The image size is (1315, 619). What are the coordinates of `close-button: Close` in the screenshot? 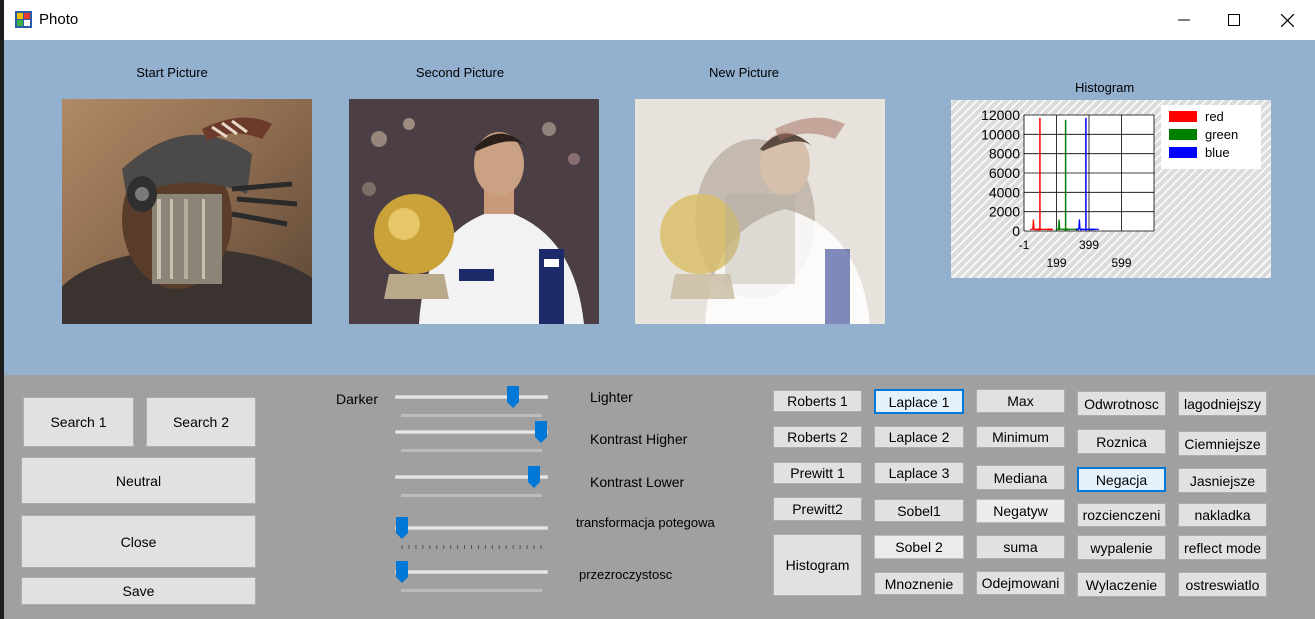 It's located at (138, 541).